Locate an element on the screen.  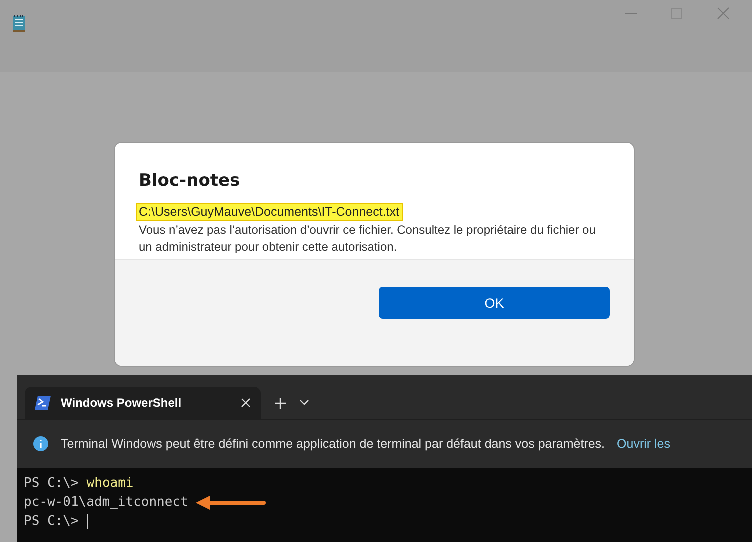
terminal-tab: Windows PowerShell is located at coordinates (143, 403).